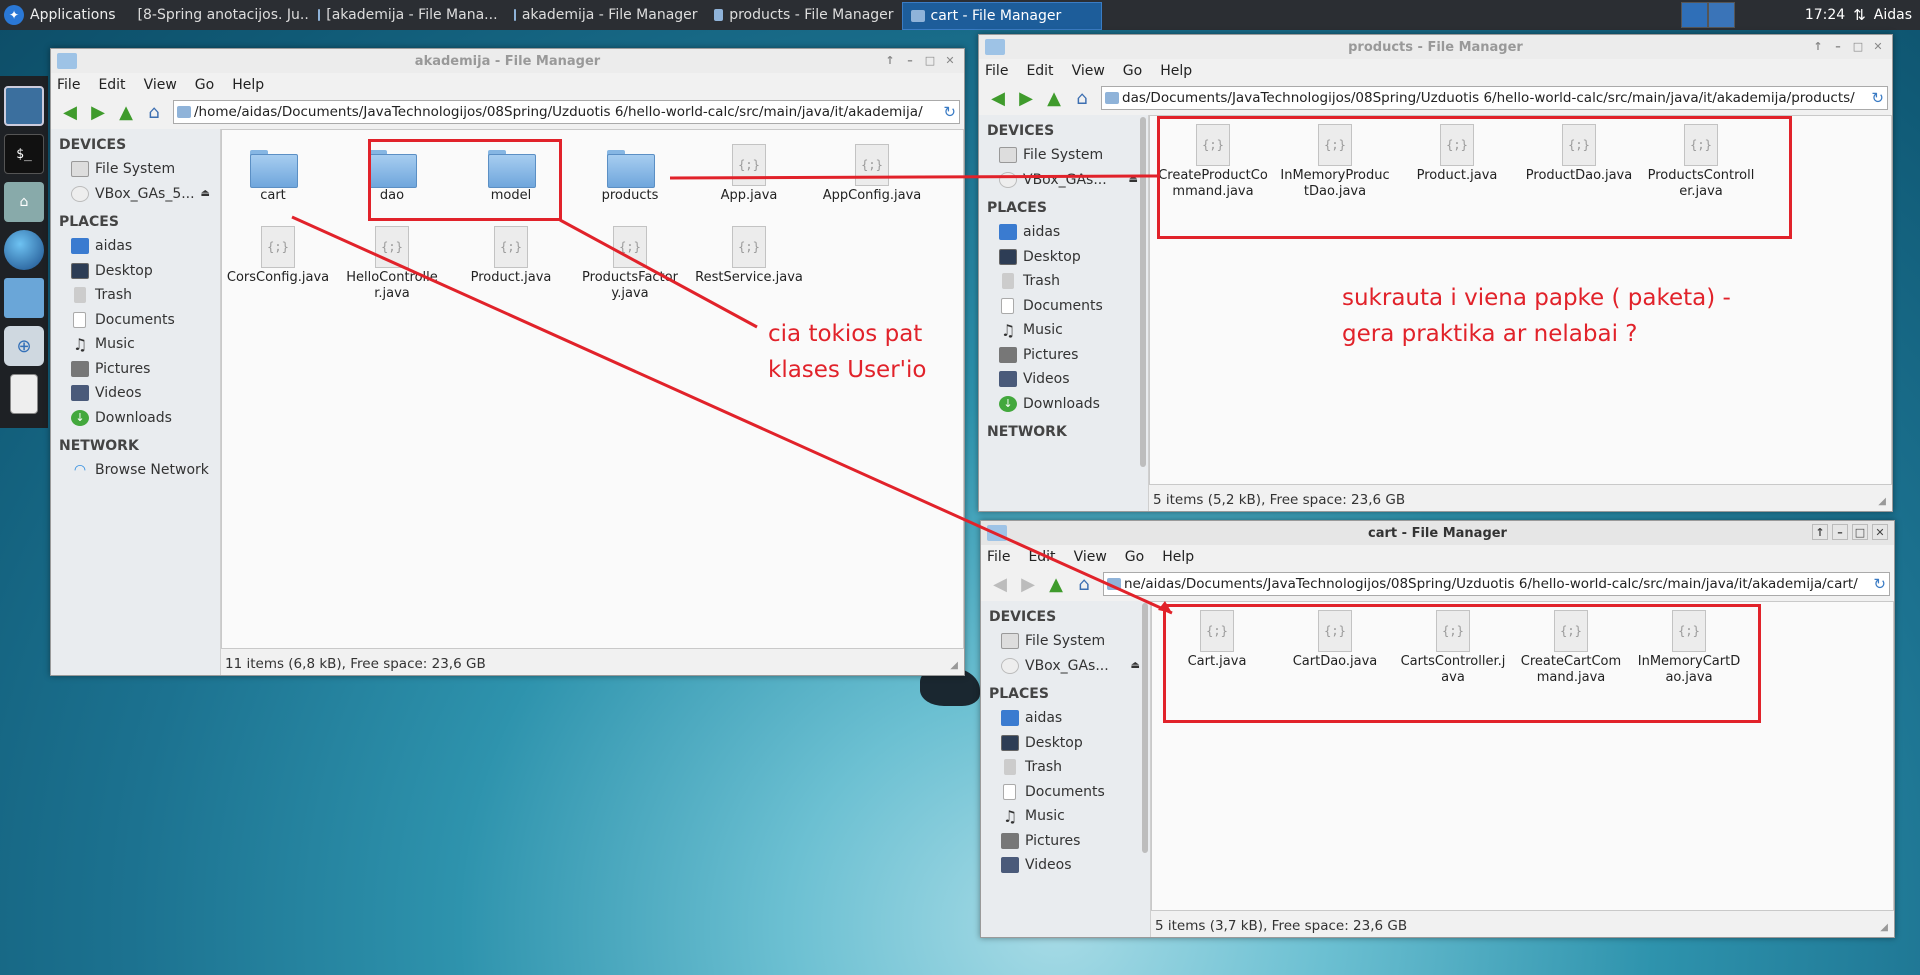  What do you see at coordinates (1437, 533) in the screenshot?
I see `titlebar: cart - File Manager ↑ – □ ✕` at bounding box center [1437, 533].